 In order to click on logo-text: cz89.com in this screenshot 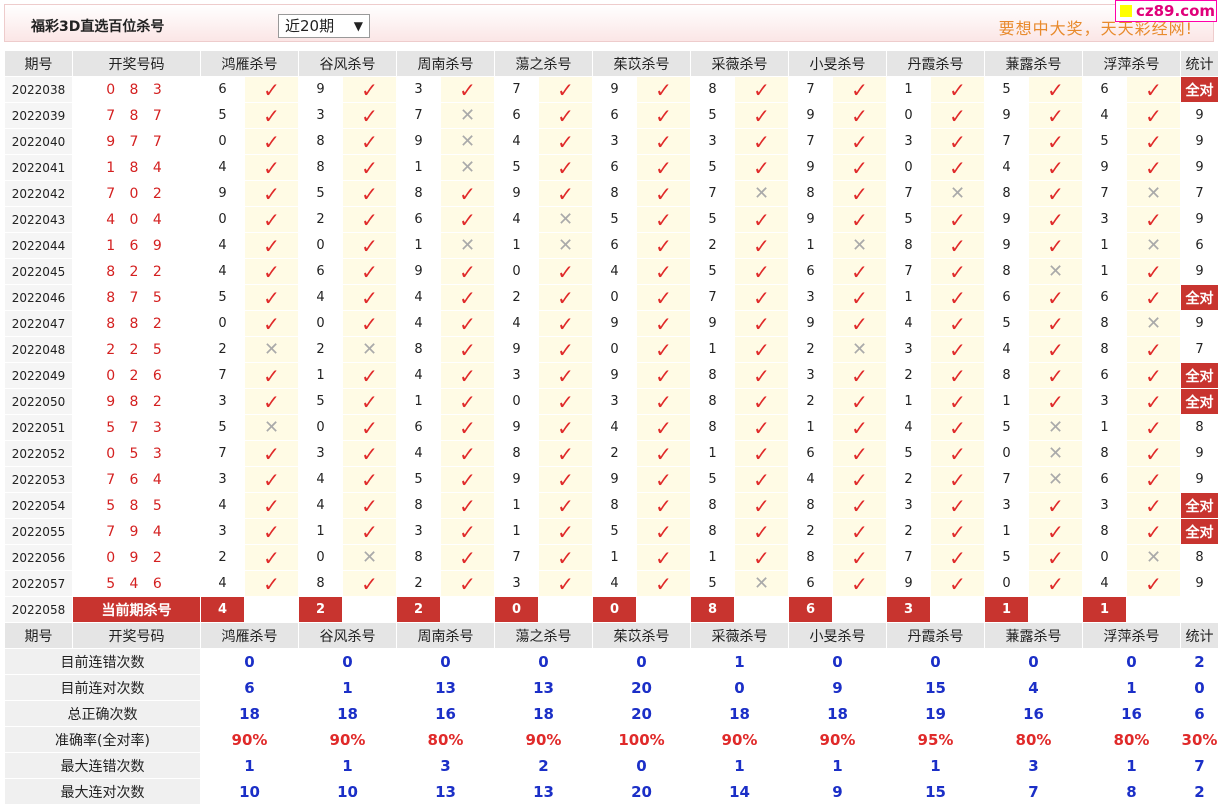, I will do `click(1176, 11)`.